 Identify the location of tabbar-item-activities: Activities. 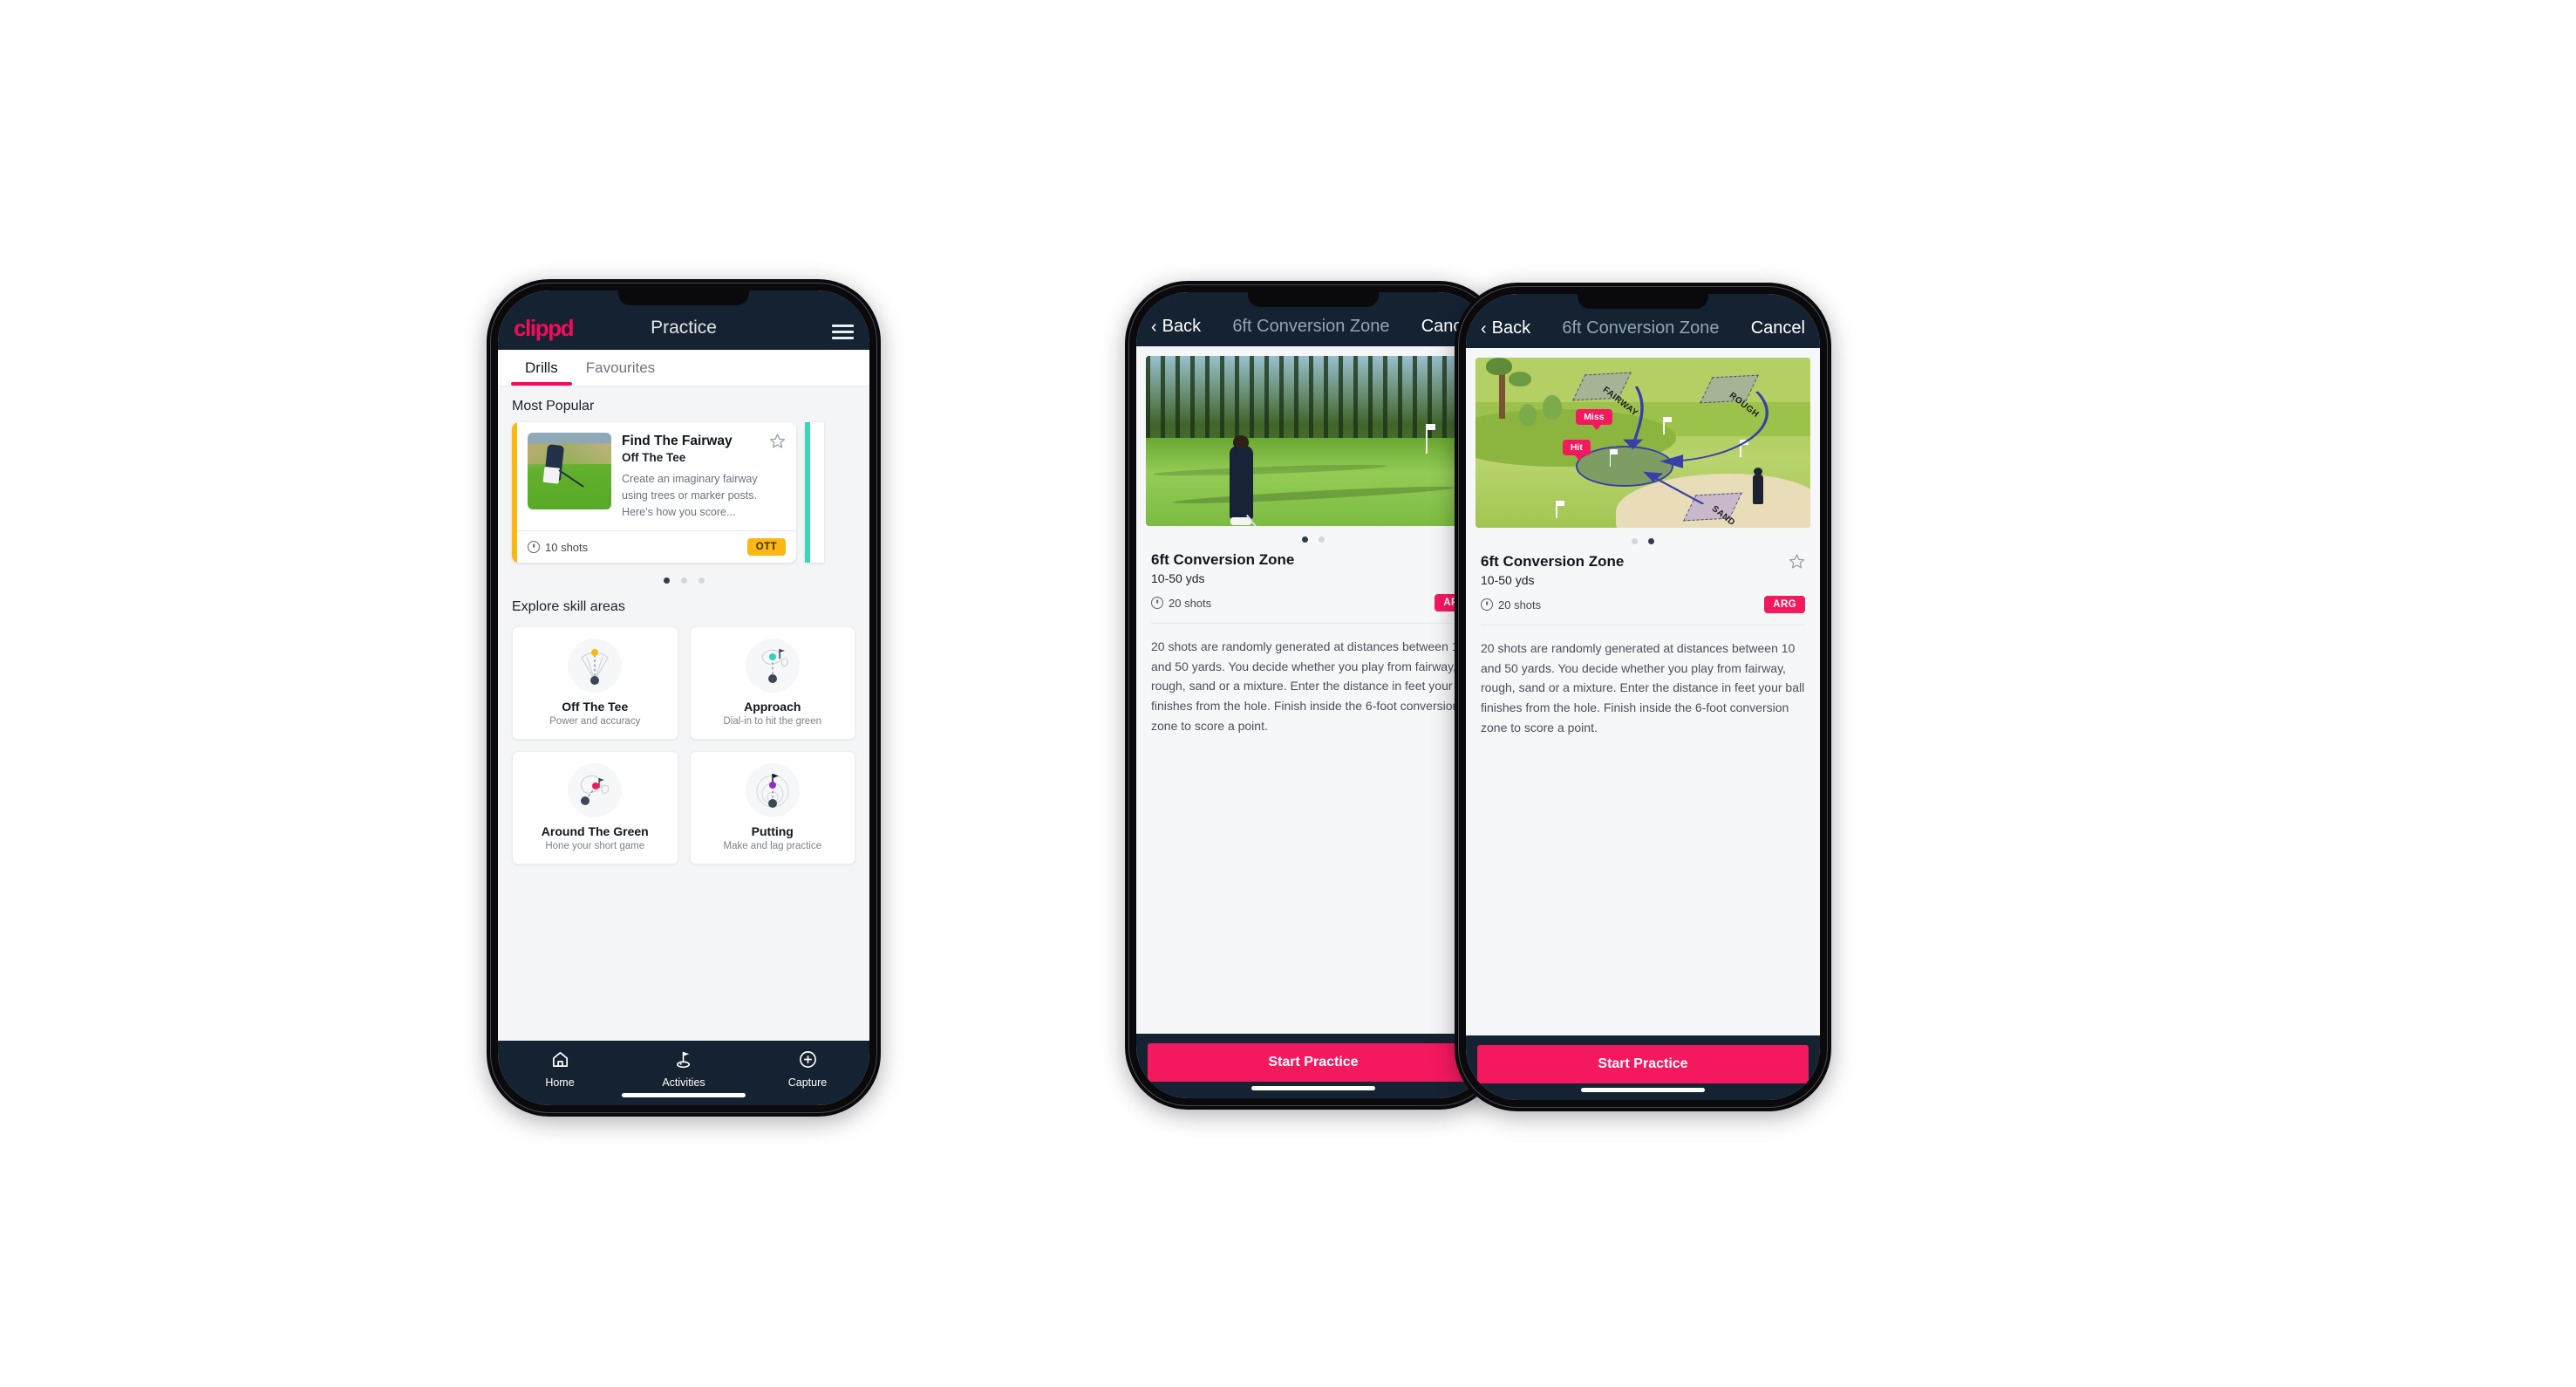
(684, 1069).